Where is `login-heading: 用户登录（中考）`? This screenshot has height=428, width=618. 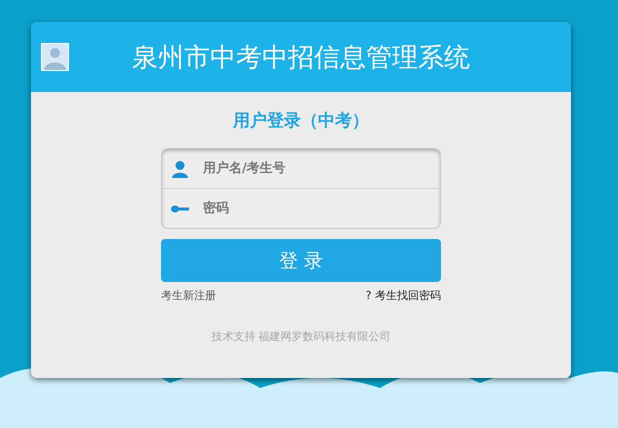
login-heading: 用户登录（中考） is located at coordinates (301, 121).